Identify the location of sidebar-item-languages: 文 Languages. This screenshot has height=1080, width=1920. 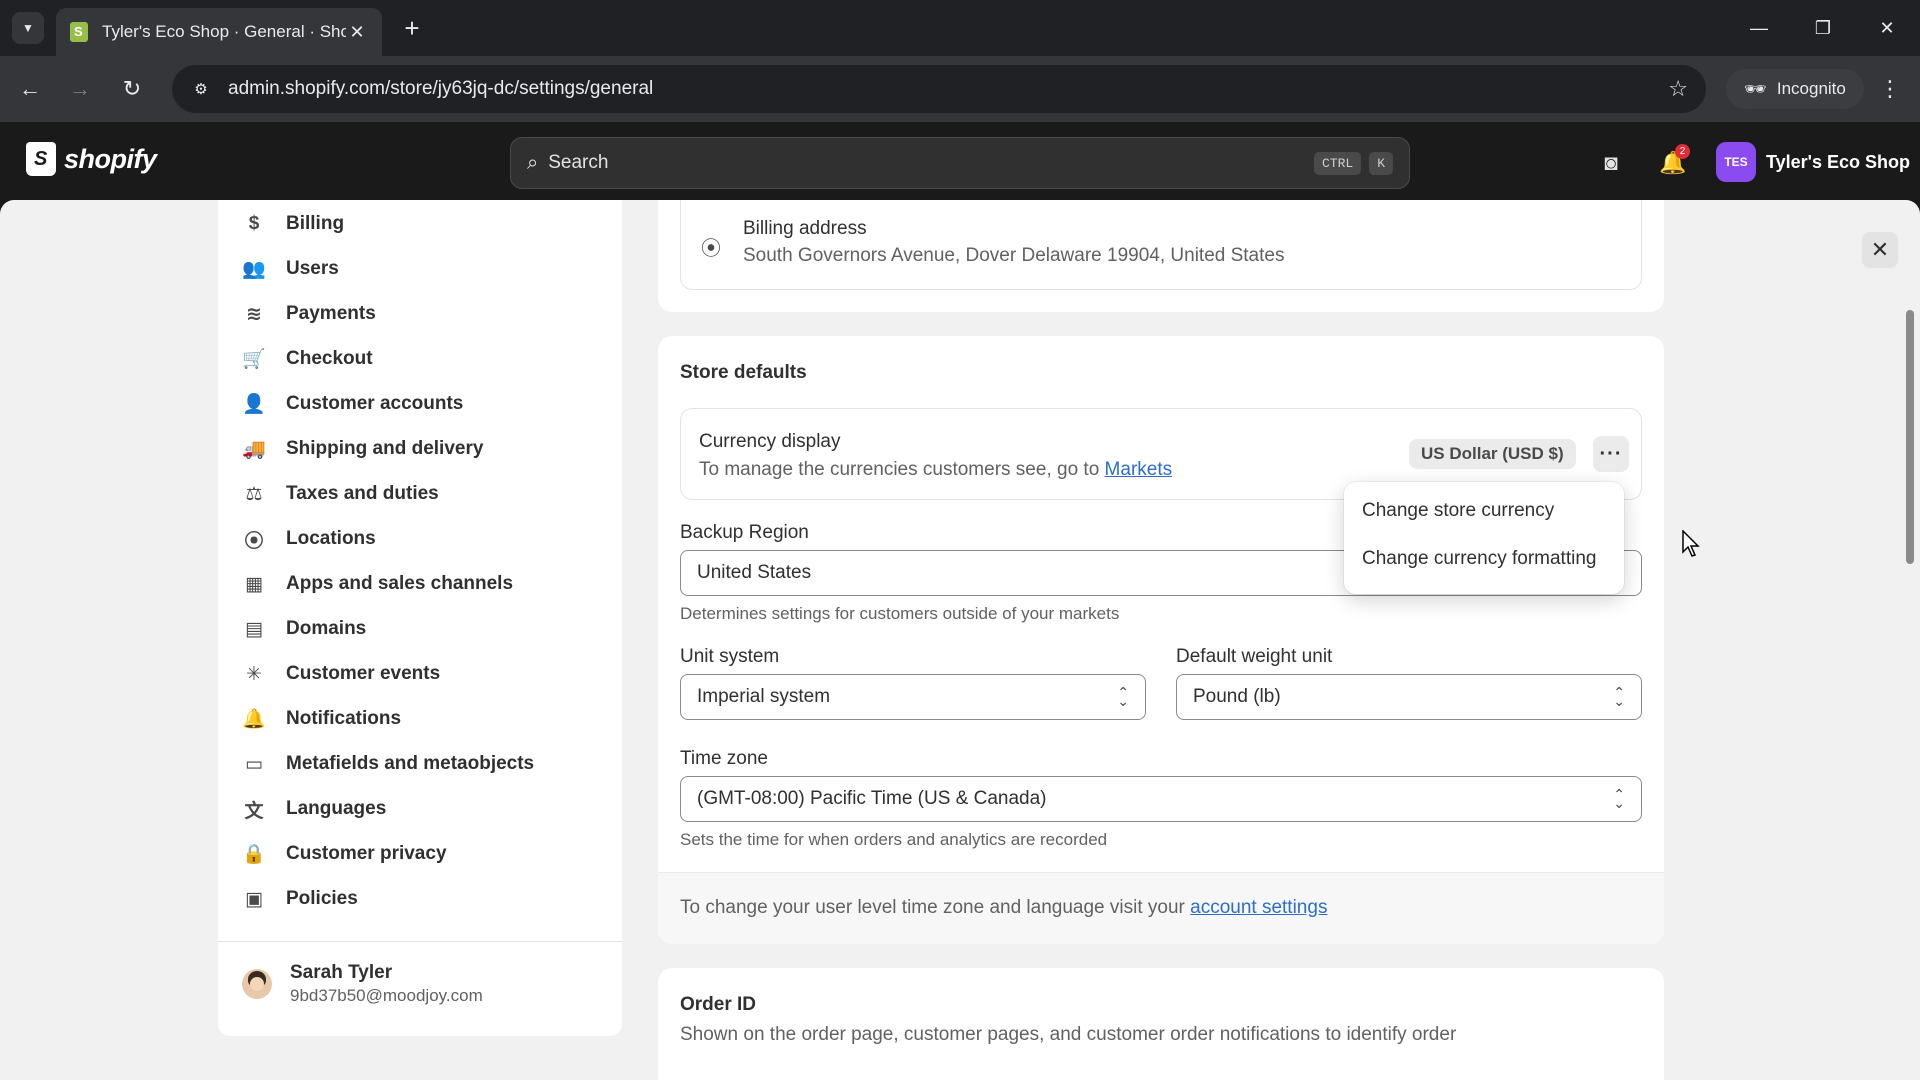
(314, 809).